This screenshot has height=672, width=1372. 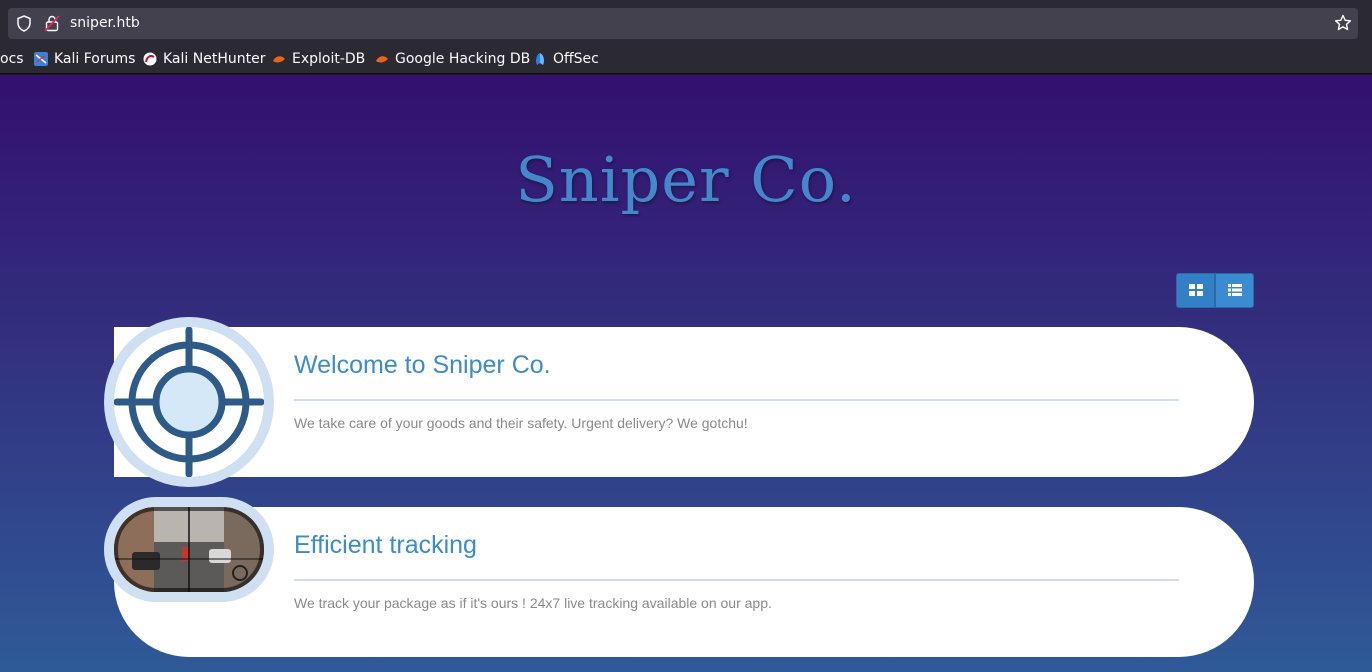 I want to click on bookmark-kali-nethunter: Kali NetHunter, so click(x=204, y=59).